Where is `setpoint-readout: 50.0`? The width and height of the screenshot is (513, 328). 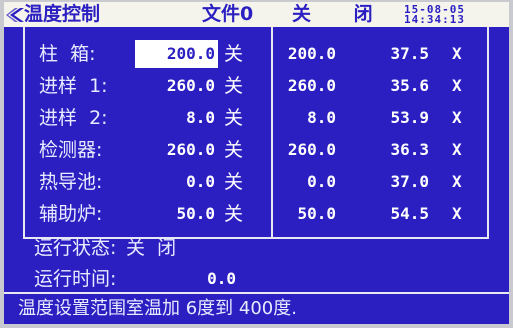
setpoint-readout: 50.0 is located at coordinates (316, 213).